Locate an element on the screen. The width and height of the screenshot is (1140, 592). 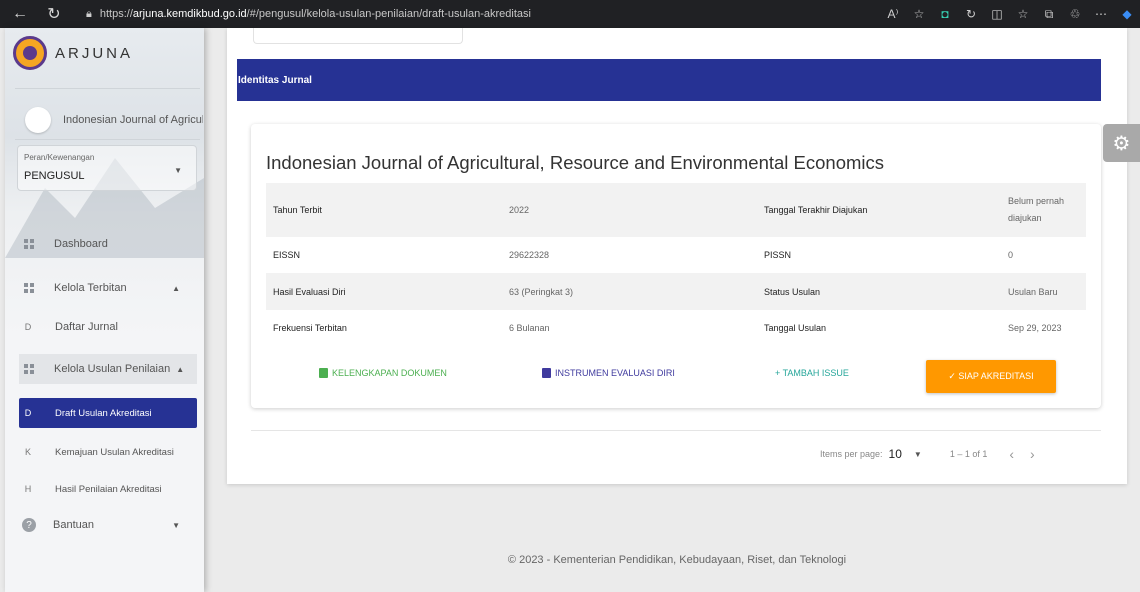
sidebar-item-label: Hasil Penilaian Akreditasi is located at coordinates (108, 489).